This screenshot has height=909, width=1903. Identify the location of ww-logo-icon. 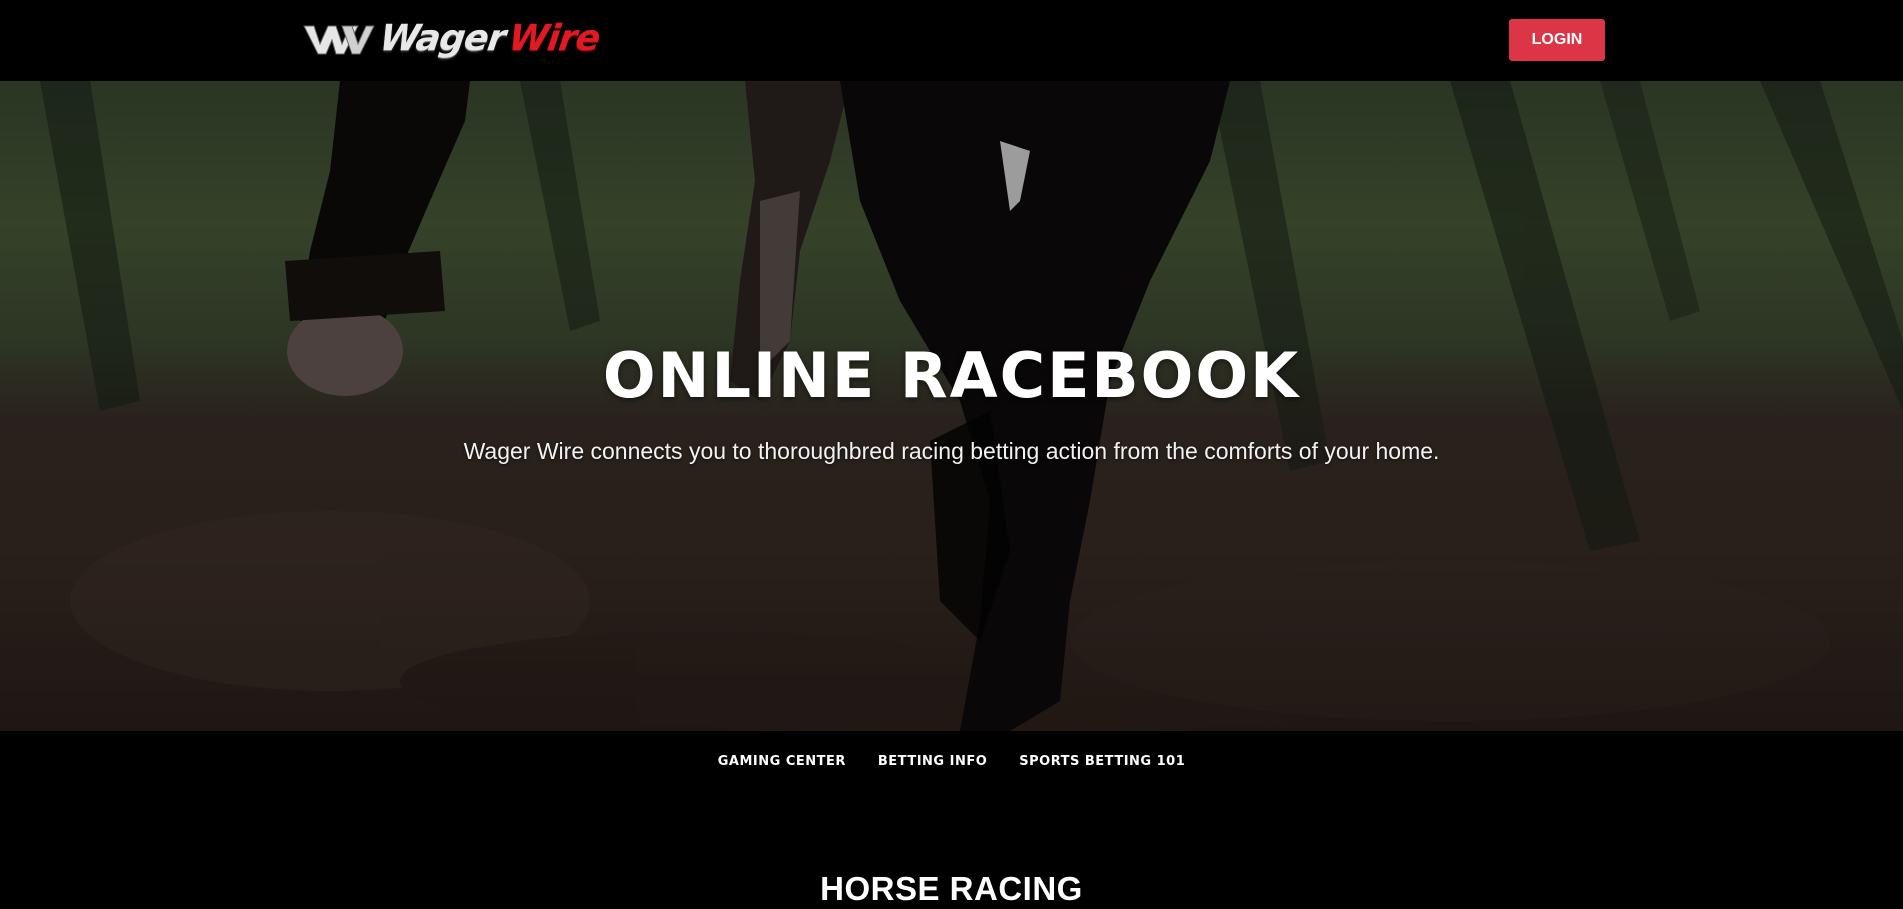
(339, 40).